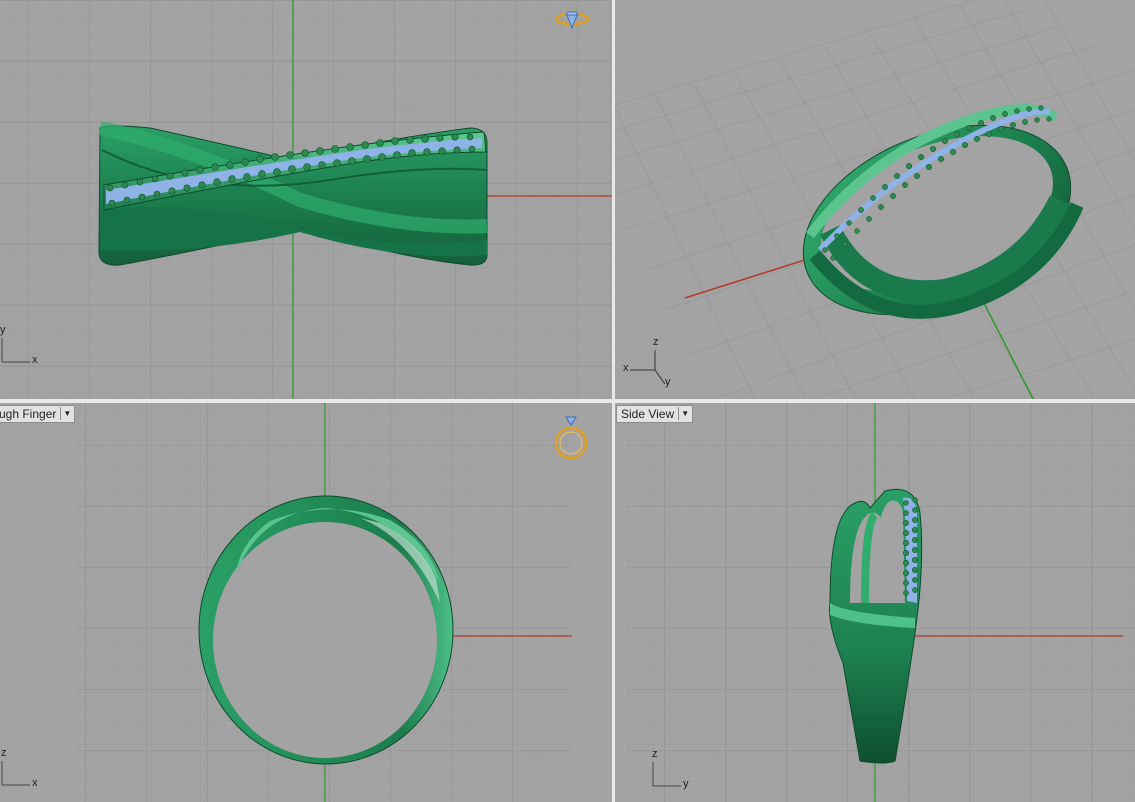 Image resolution: width=1135 pixels, height=802 pixels. What do you see at coordinates (567, 401) in the screenshot?
I see `viewport-splitter-horizontal` at bounding box center [567, 401].